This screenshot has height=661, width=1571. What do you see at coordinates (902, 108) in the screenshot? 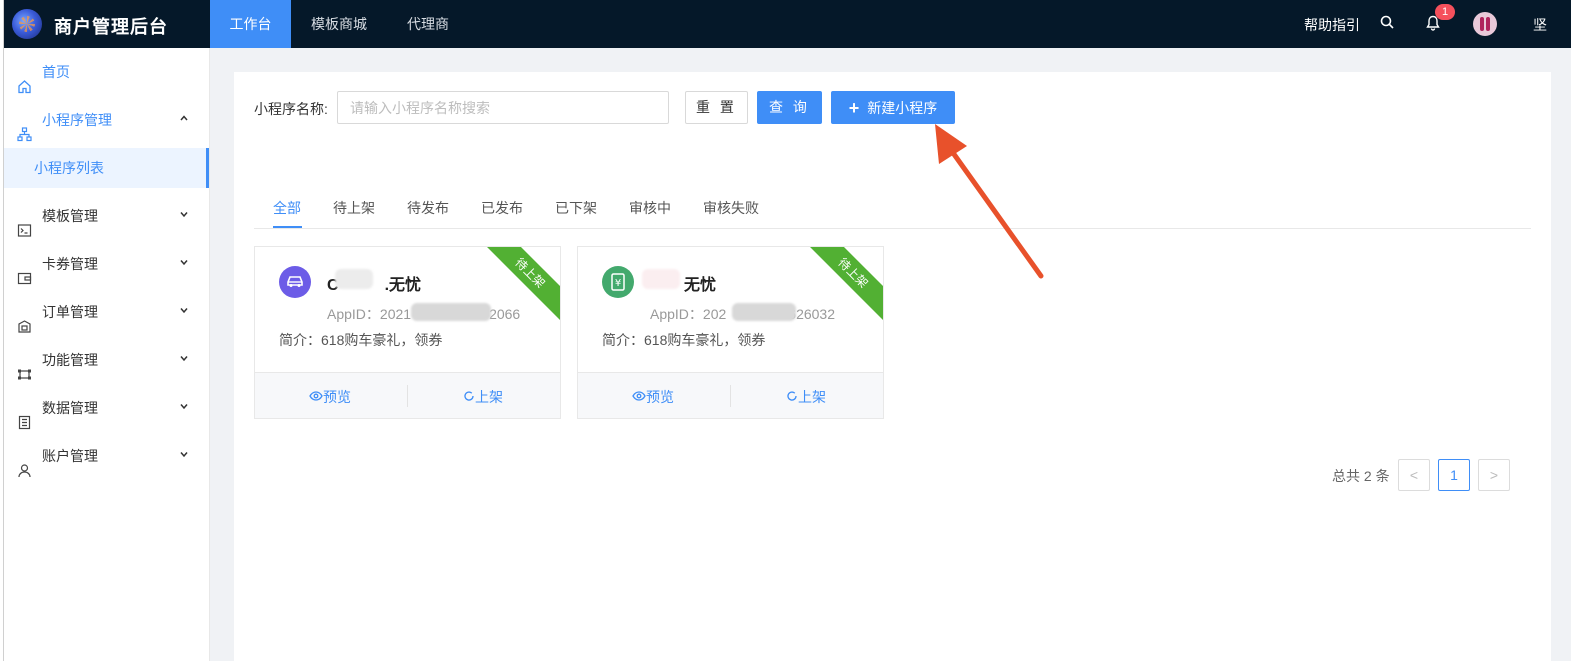
I see `new-miniprogram-label: 新建小程序` at bounding box center [902, 108].